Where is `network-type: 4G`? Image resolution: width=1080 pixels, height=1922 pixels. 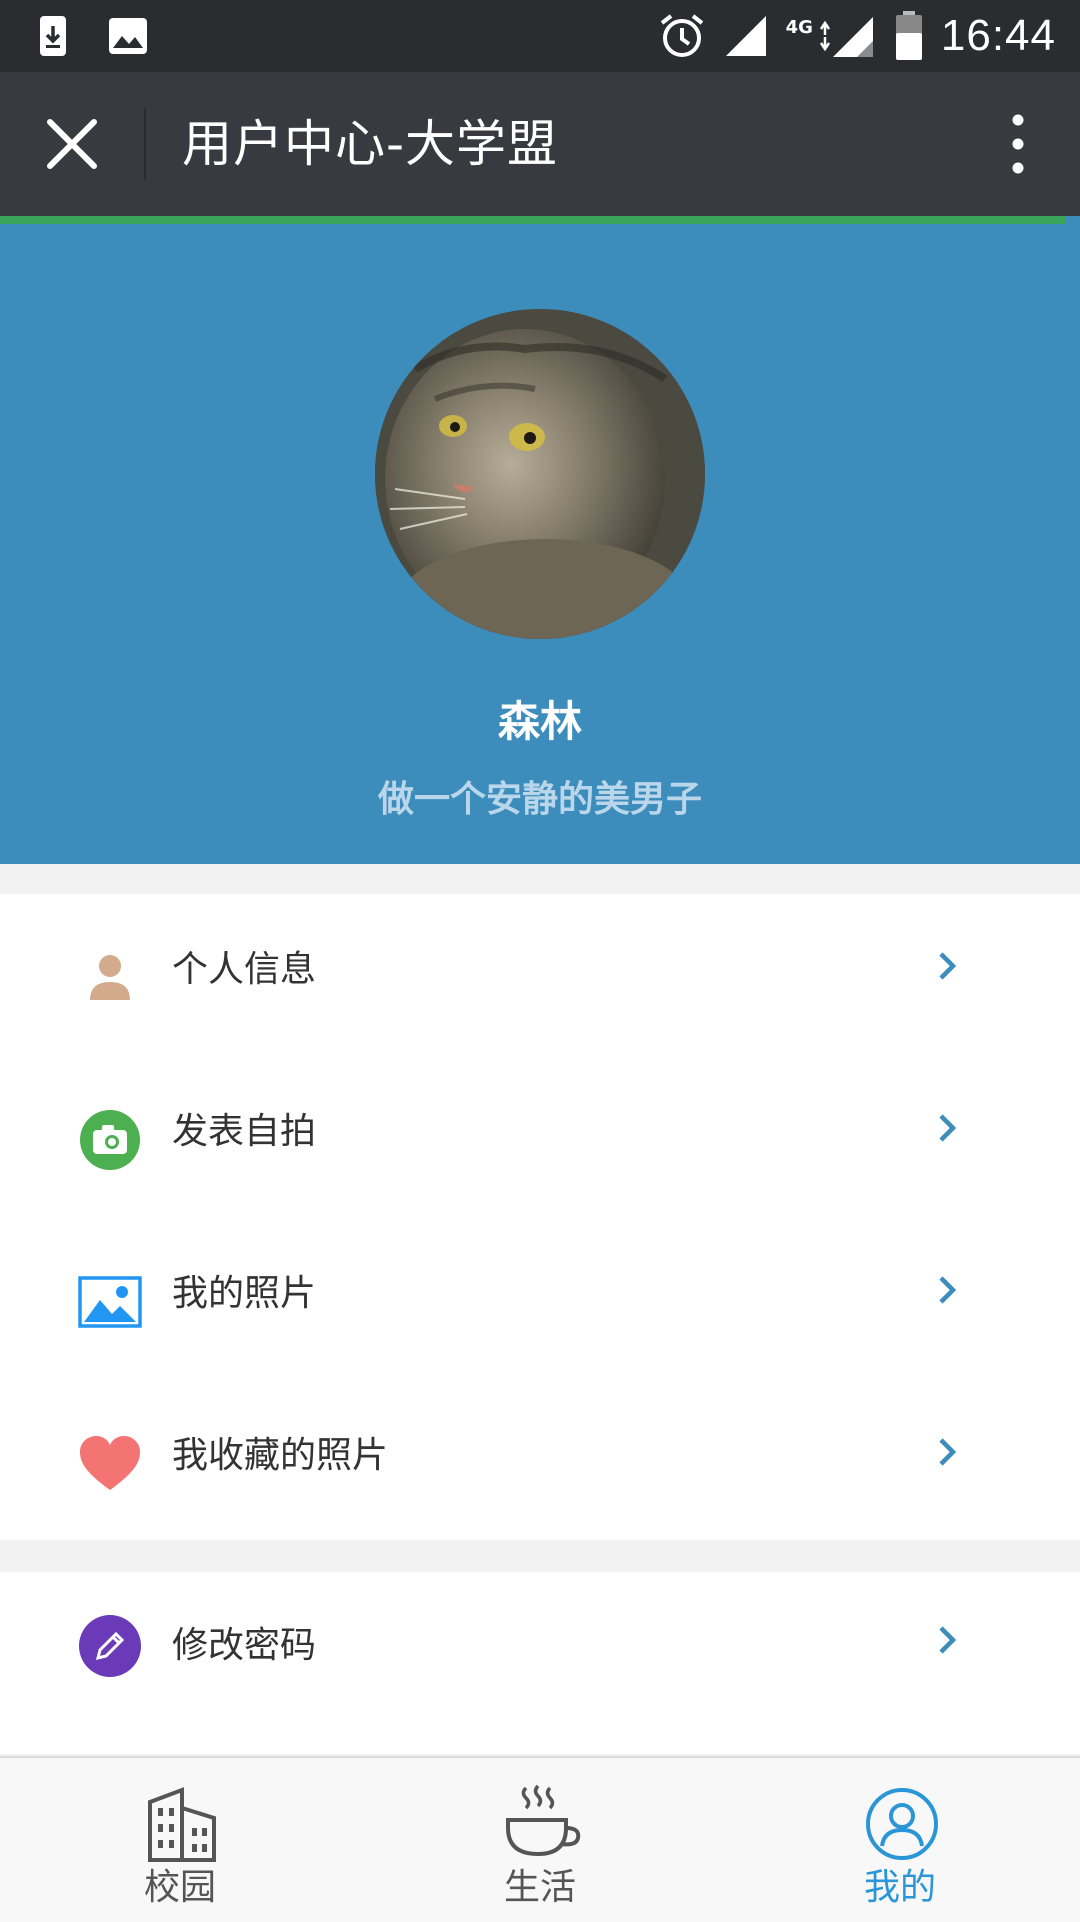 network-type: 4G is located at coordinates (799, 27).